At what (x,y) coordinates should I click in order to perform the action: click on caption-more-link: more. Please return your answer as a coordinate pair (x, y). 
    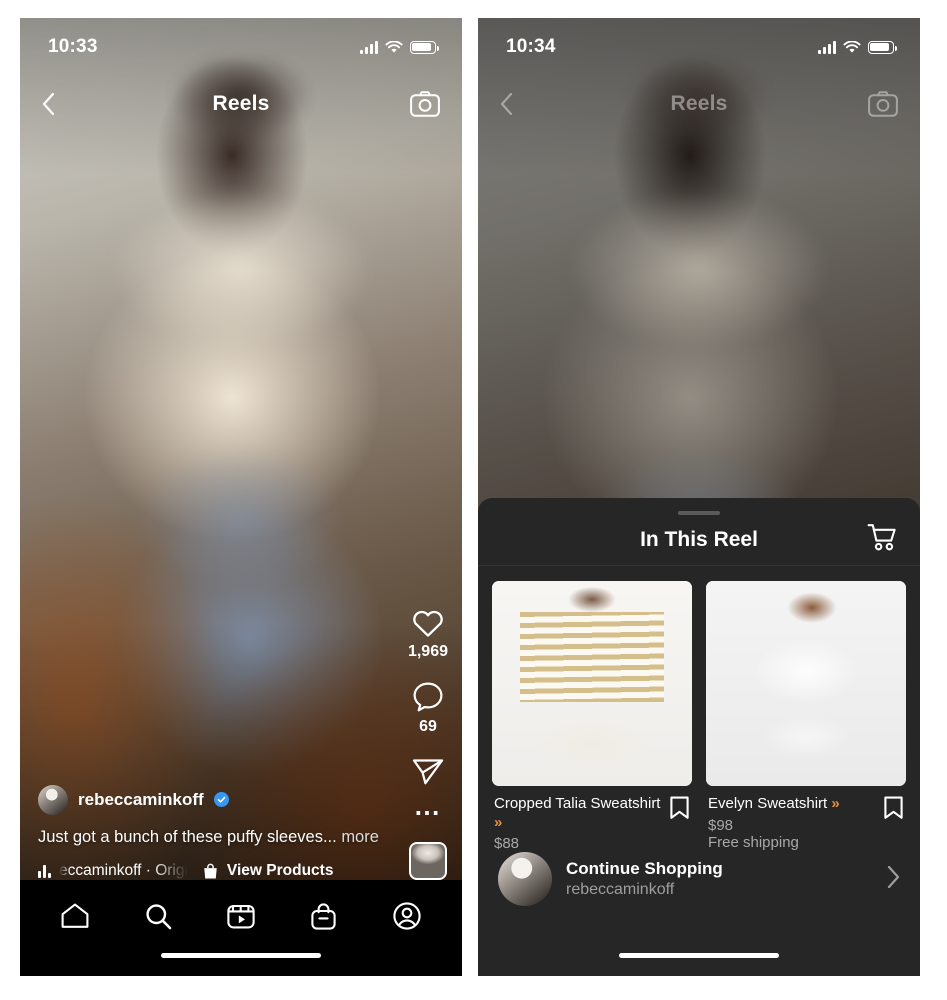
    Looking at the image, I should click on (360, 837).